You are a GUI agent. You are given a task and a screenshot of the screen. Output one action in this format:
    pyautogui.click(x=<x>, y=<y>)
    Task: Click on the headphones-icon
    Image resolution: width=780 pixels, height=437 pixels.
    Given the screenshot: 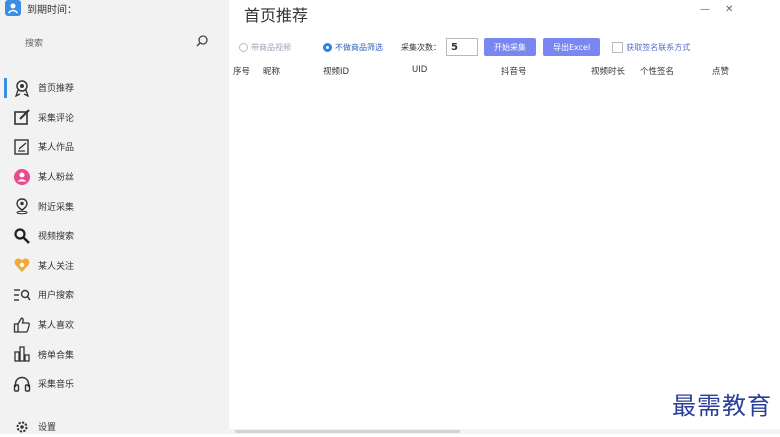 What is the action you would take?
    pyautogui.click(x=22, y=384)
    